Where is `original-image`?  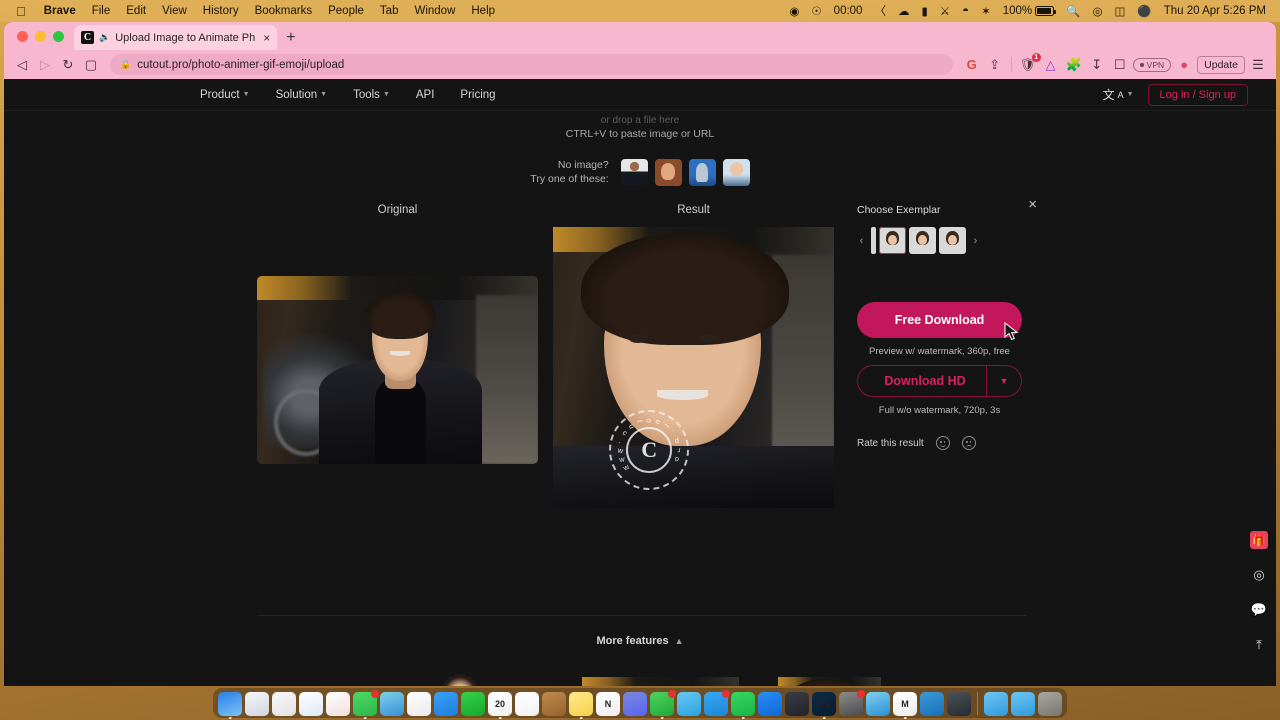 original-image is located at coordinates (397, 370).